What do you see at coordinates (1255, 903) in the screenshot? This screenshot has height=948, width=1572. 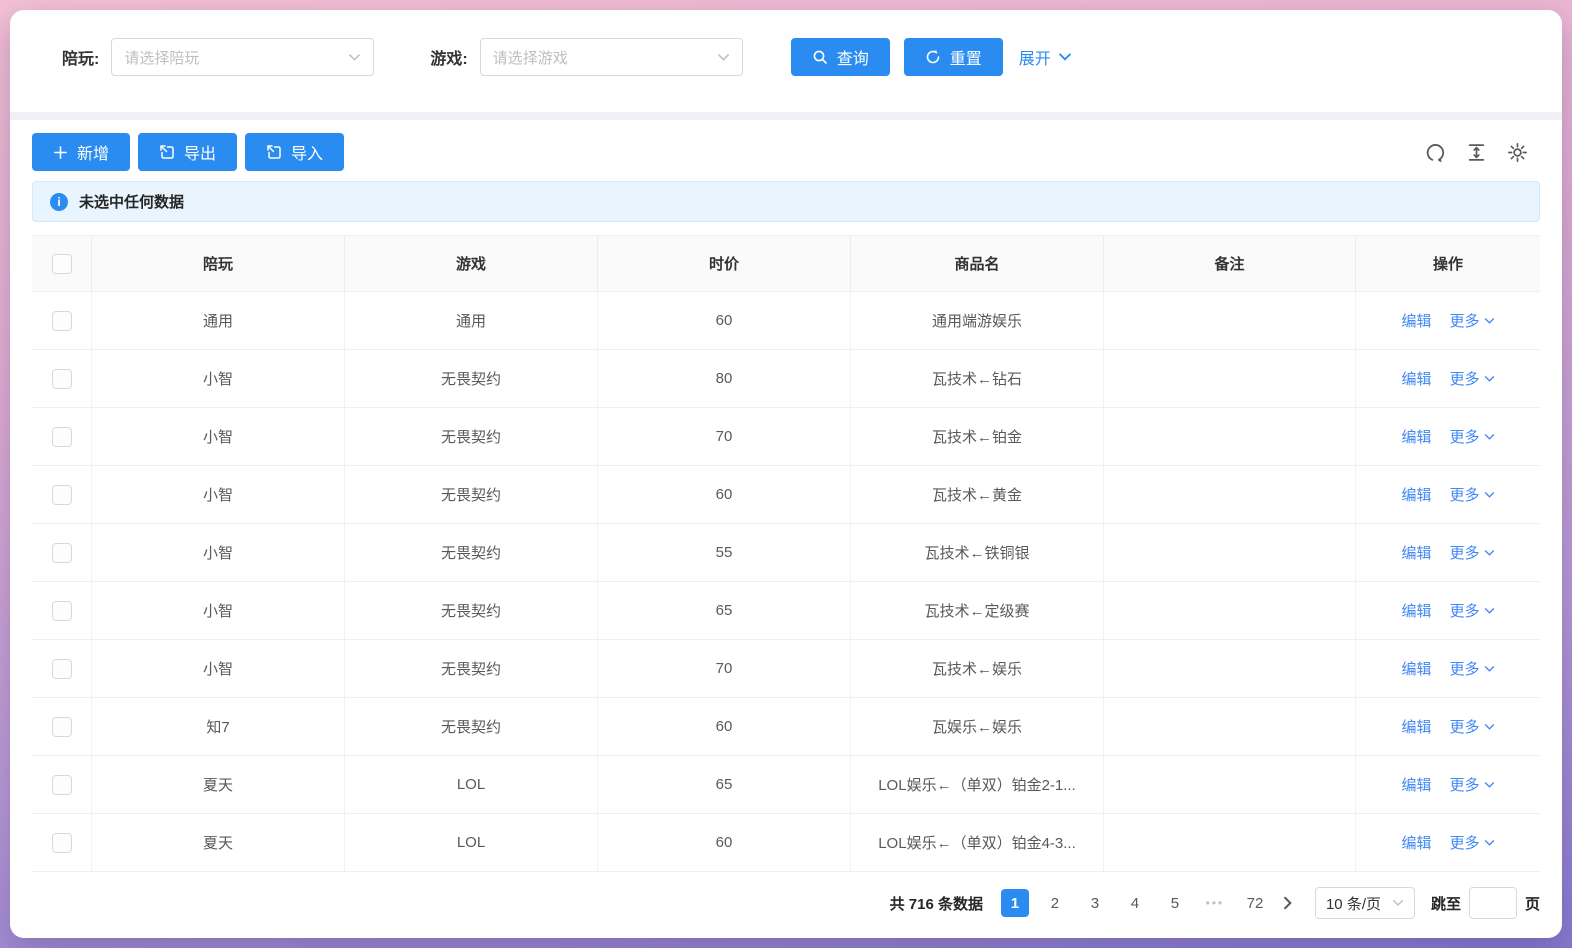 I see `page-button-72: 72` at bounding box center [1255, 903].